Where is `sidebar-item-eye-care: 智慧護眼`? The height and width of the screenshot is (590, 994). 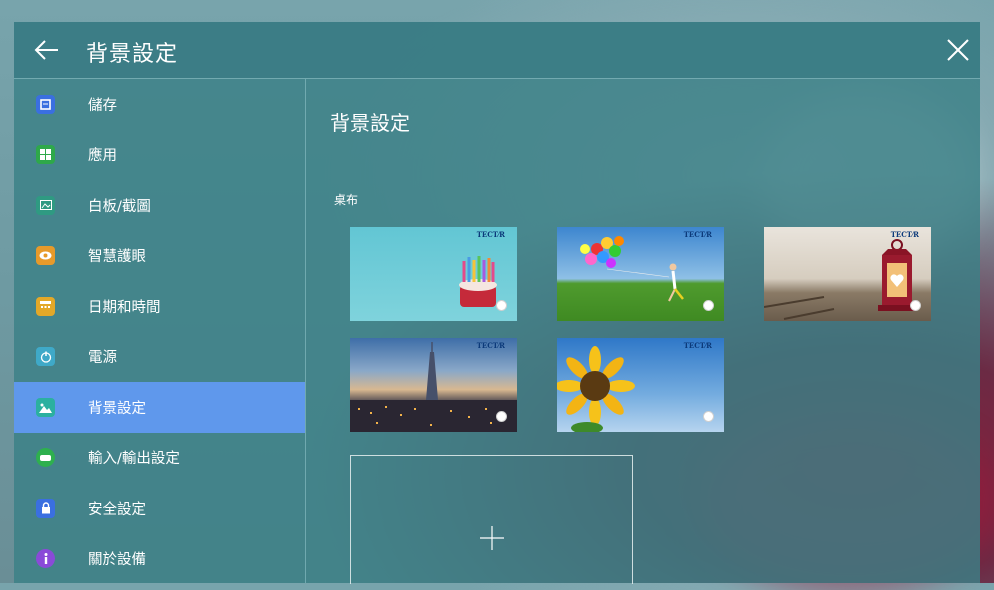
sidebar-item-eye-care: 智慧護眼 is located at coordinates (159, 256).